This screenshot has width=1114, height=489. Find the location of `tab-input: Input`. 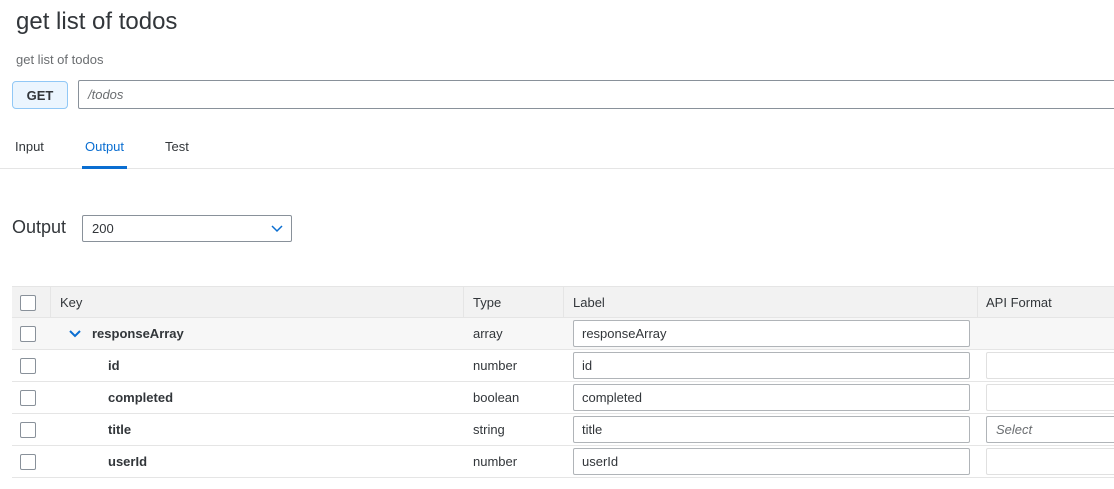

tab-input: Input is located at coordinates (29, 154).